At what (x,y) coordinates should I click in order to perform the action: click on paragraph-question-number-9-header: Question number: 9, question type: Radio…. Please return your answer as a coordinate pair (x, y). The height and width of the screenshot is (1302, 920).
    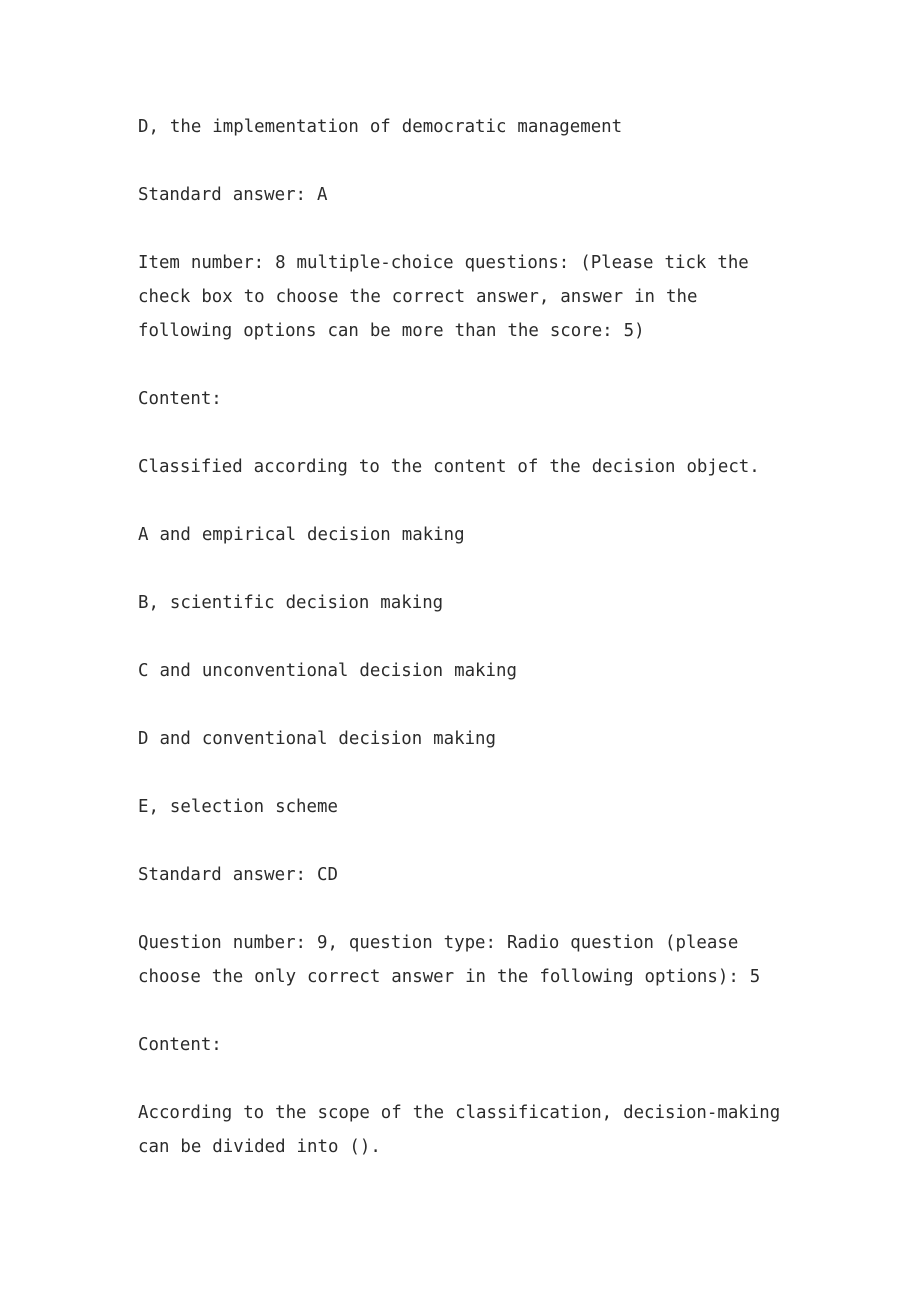
    Looking at the image, I should click on (449, 960).